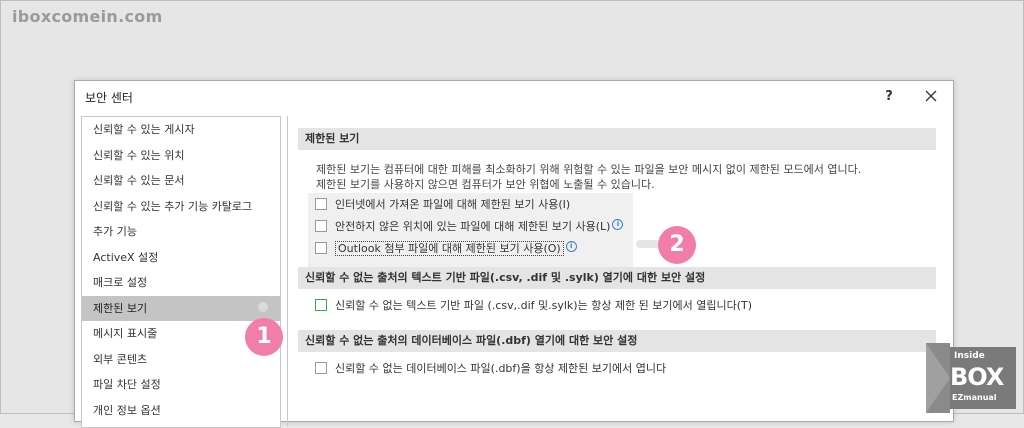  What do you see at coordinates (181, 232) in the screenshot?
I see `sidebar-item-addins: 추가 기능` at bounding box center [181, 232].